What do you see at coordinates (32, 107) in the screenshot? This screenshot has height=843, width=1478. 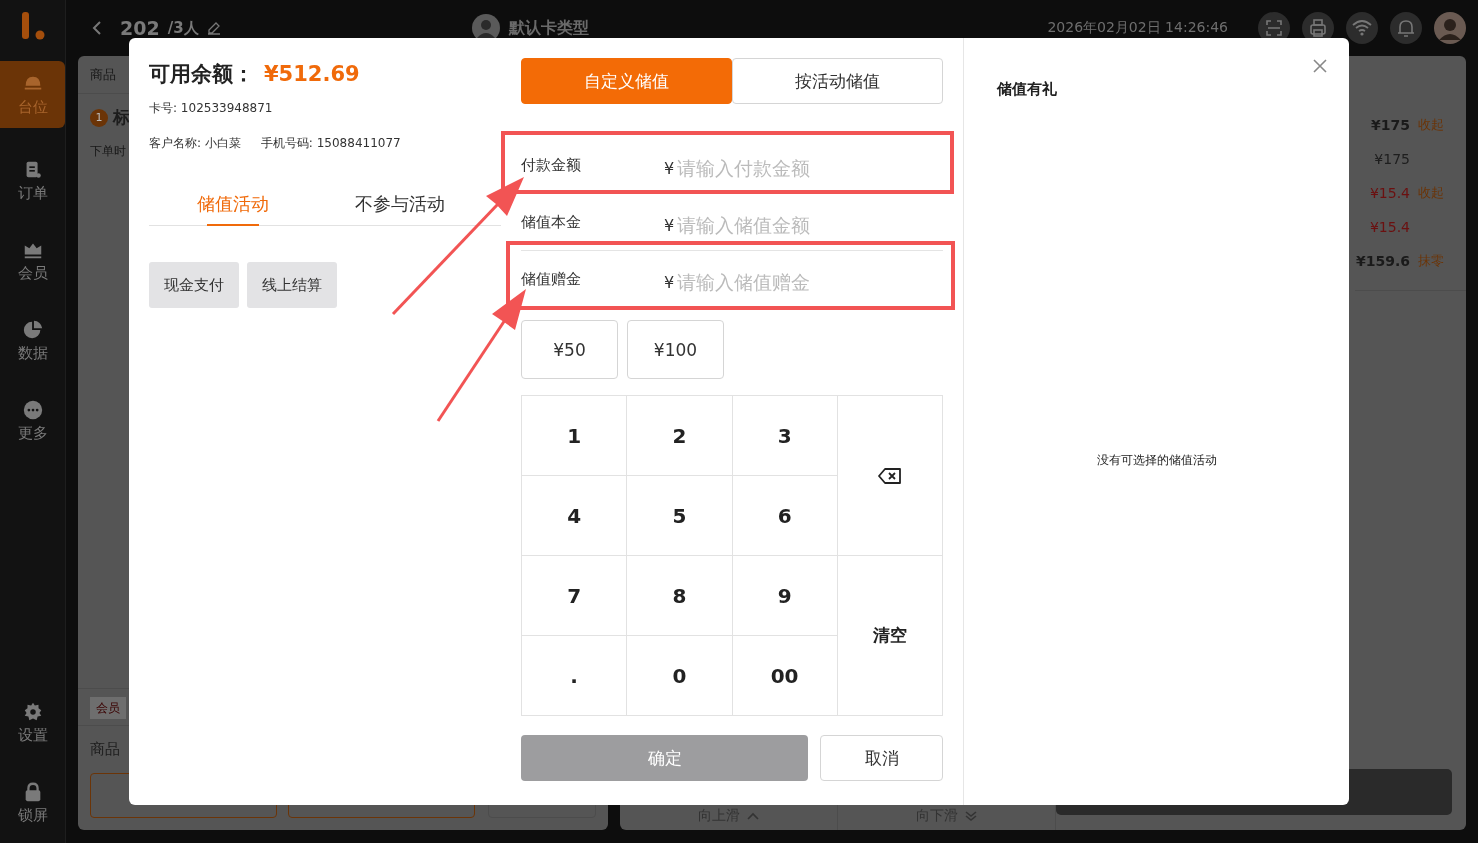 I see `sidebar-label: 台位` at bounding box center [32, 107].